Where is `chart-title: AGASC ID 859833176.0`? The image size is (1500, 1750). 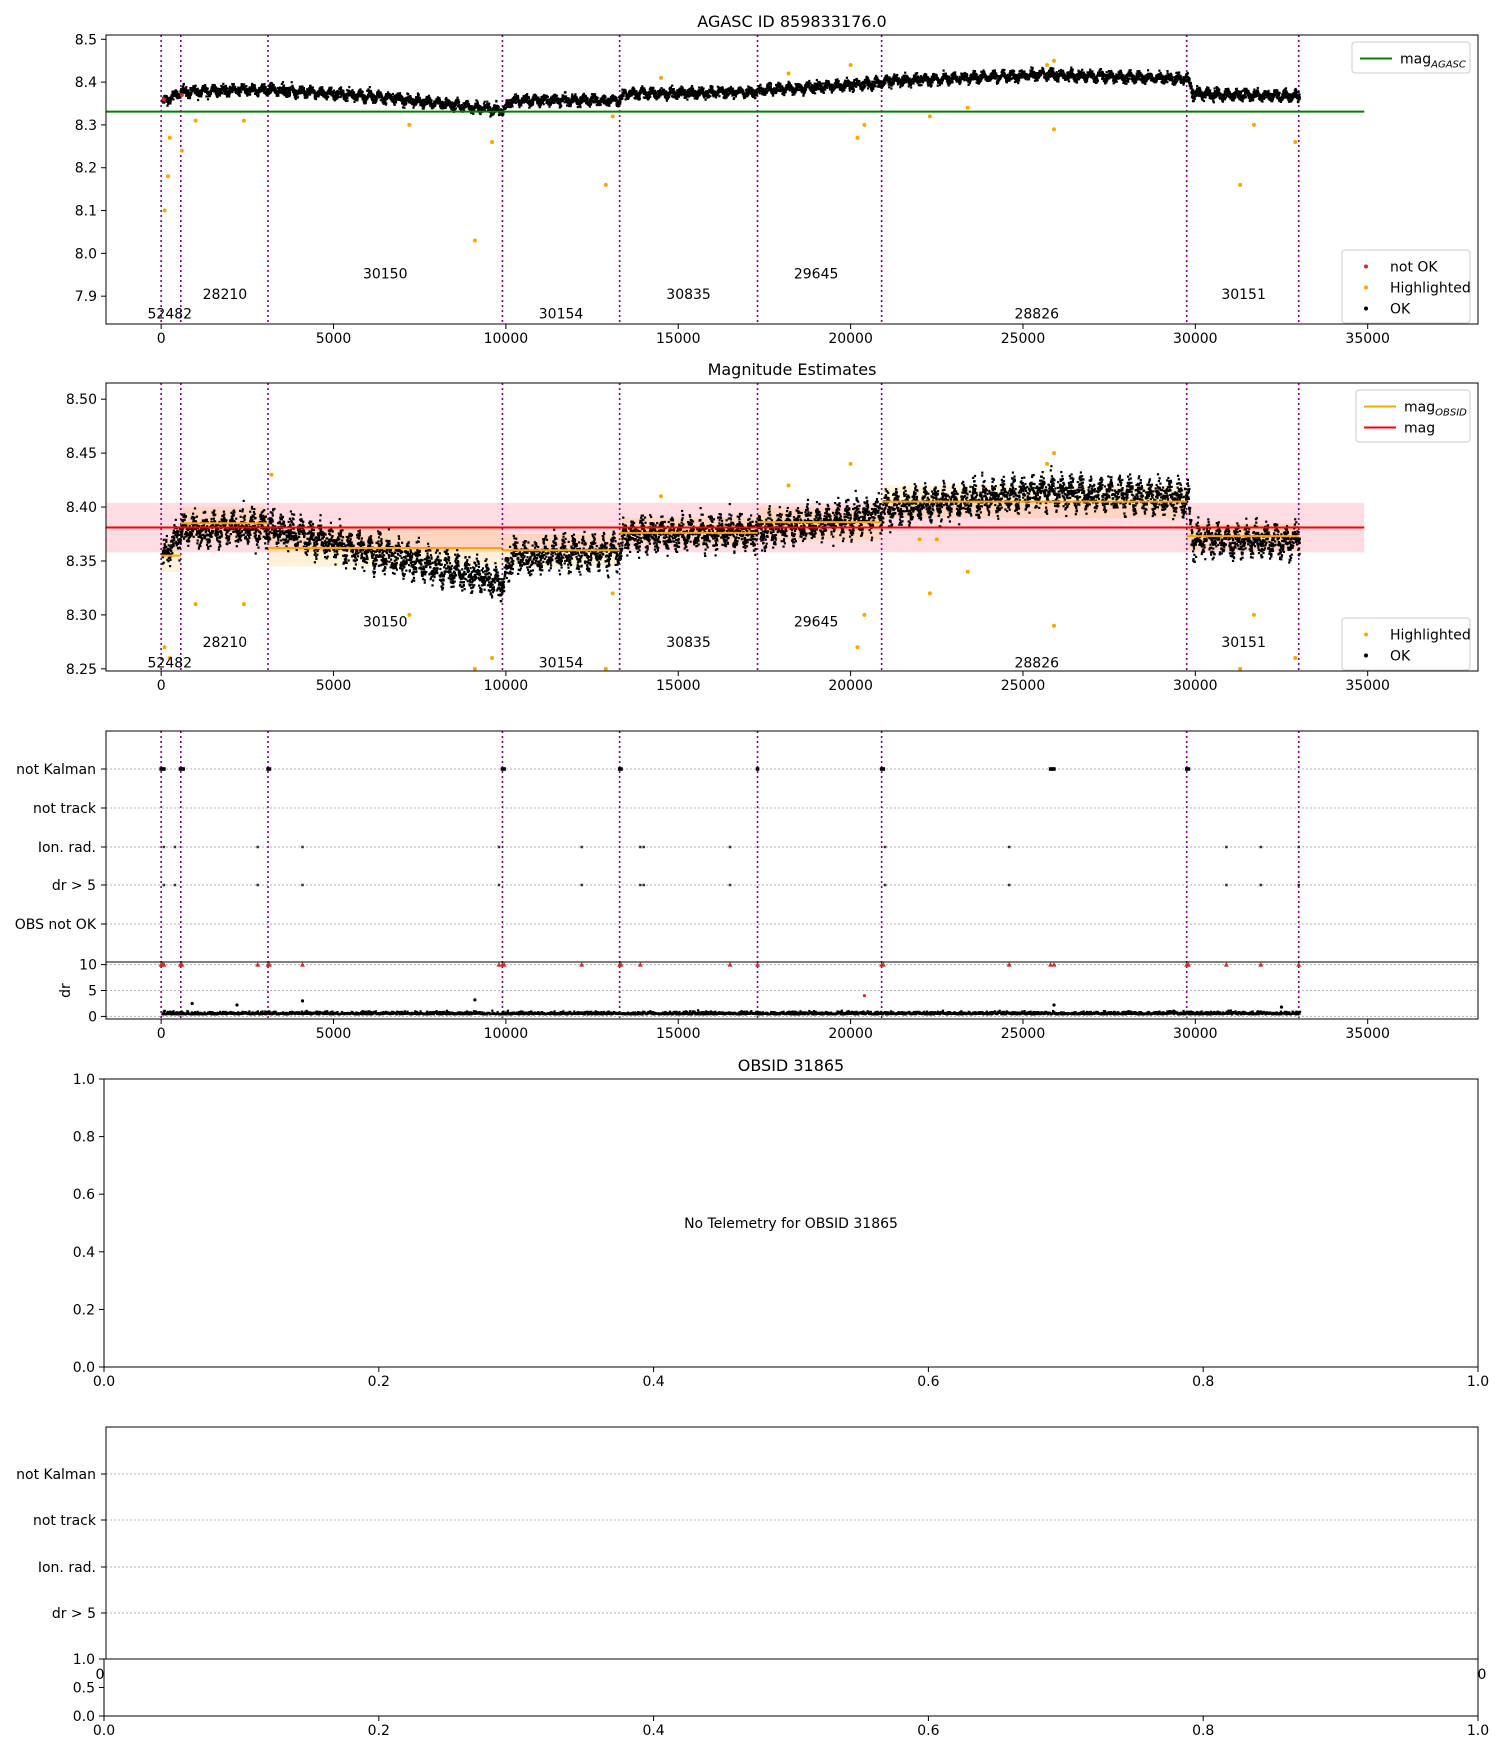 chart-title: AGASC ID 859833176.0 is located at coordinates (791, 21).